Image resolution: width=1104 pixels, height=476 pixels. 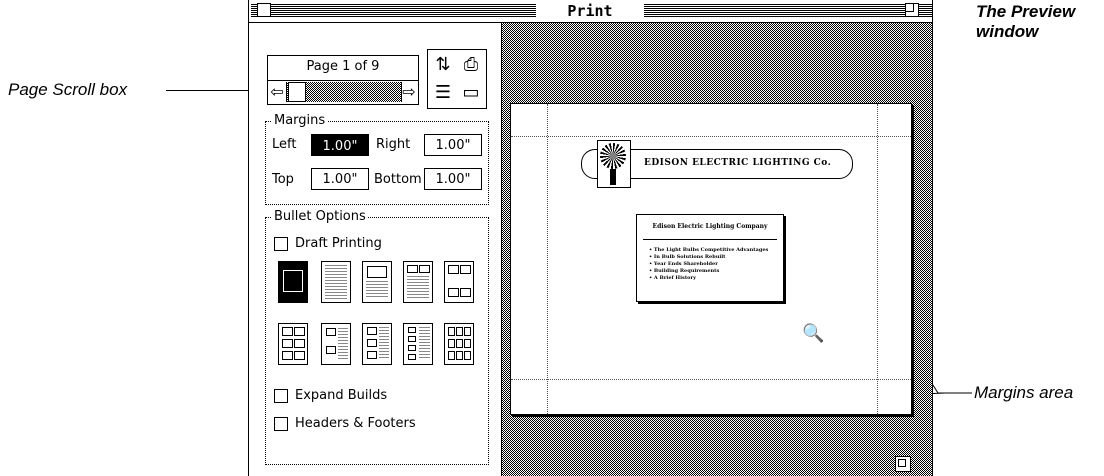 What do you see at coordinates (459, 282) in the screenshot?
I see `layout-option-four-up` at bounding box center [459, 282].